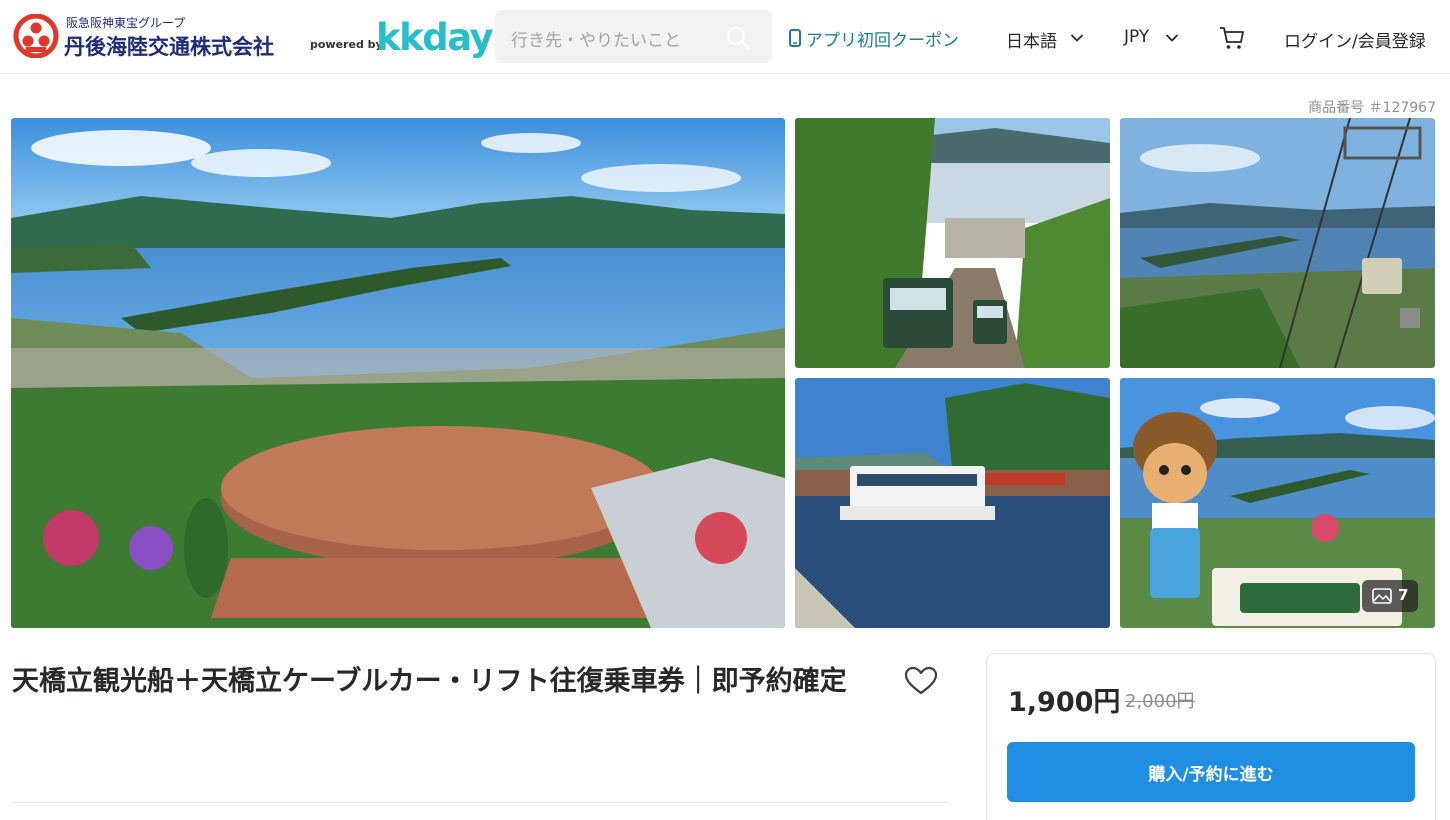  I want to click on phone-icon, so click(795, 38).